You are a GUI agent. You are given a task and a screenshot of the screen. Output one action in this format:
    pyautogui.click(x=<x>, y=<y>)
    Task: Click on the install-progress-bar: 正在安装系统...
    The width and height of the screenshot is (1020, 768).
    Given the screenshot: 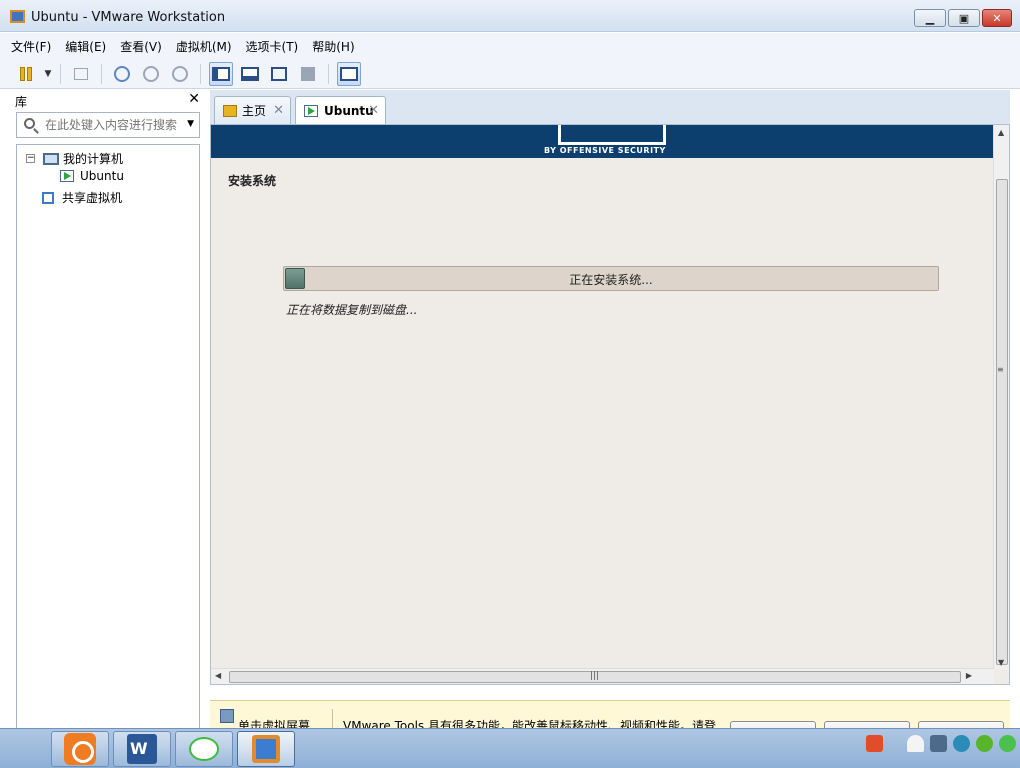 What is the action you would take?
    pyautogui.click(x=611, y=278)
    